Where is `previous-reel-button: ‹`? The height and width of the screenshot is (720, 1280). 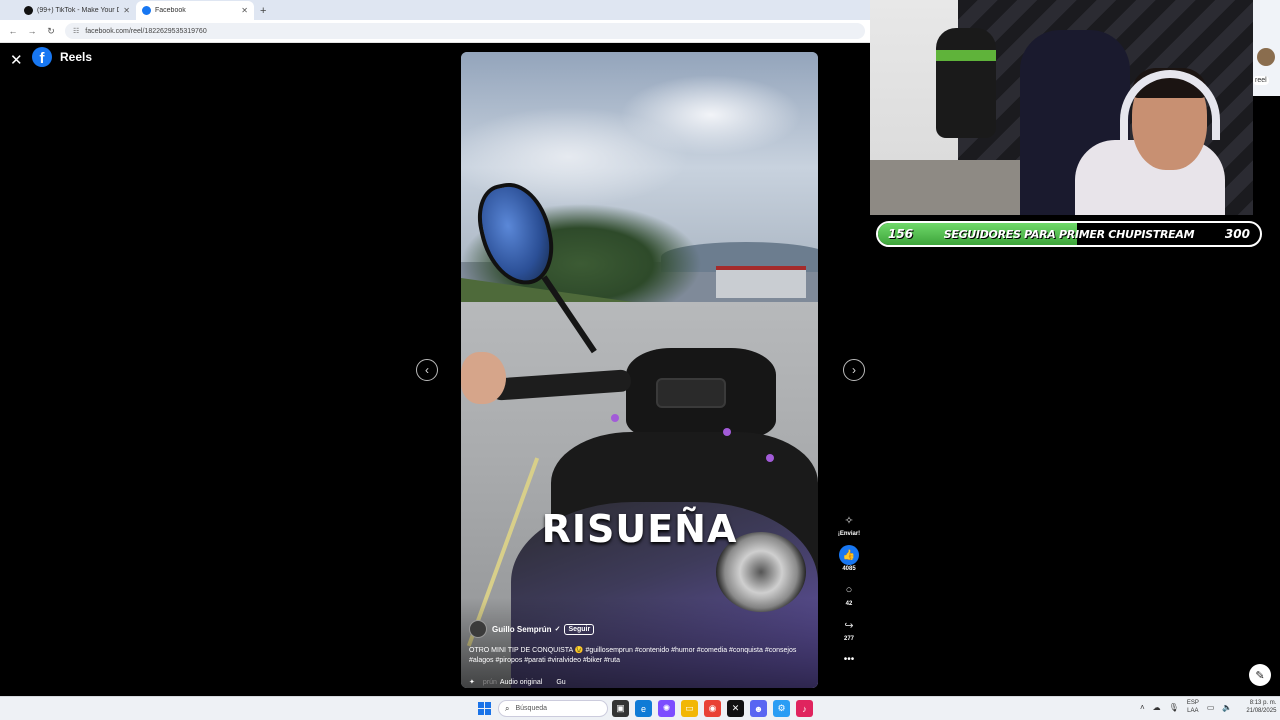
previous-reel-button: ‹ is located at coordinates (427, 370).